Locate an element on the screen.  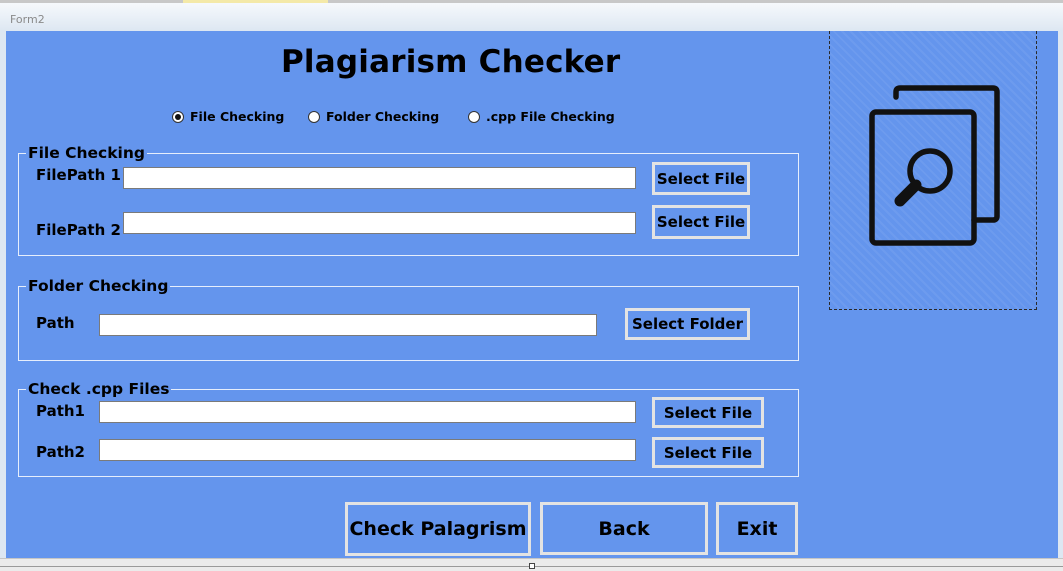
select-file-2-button: Select File is located at coordinates (701, 222).